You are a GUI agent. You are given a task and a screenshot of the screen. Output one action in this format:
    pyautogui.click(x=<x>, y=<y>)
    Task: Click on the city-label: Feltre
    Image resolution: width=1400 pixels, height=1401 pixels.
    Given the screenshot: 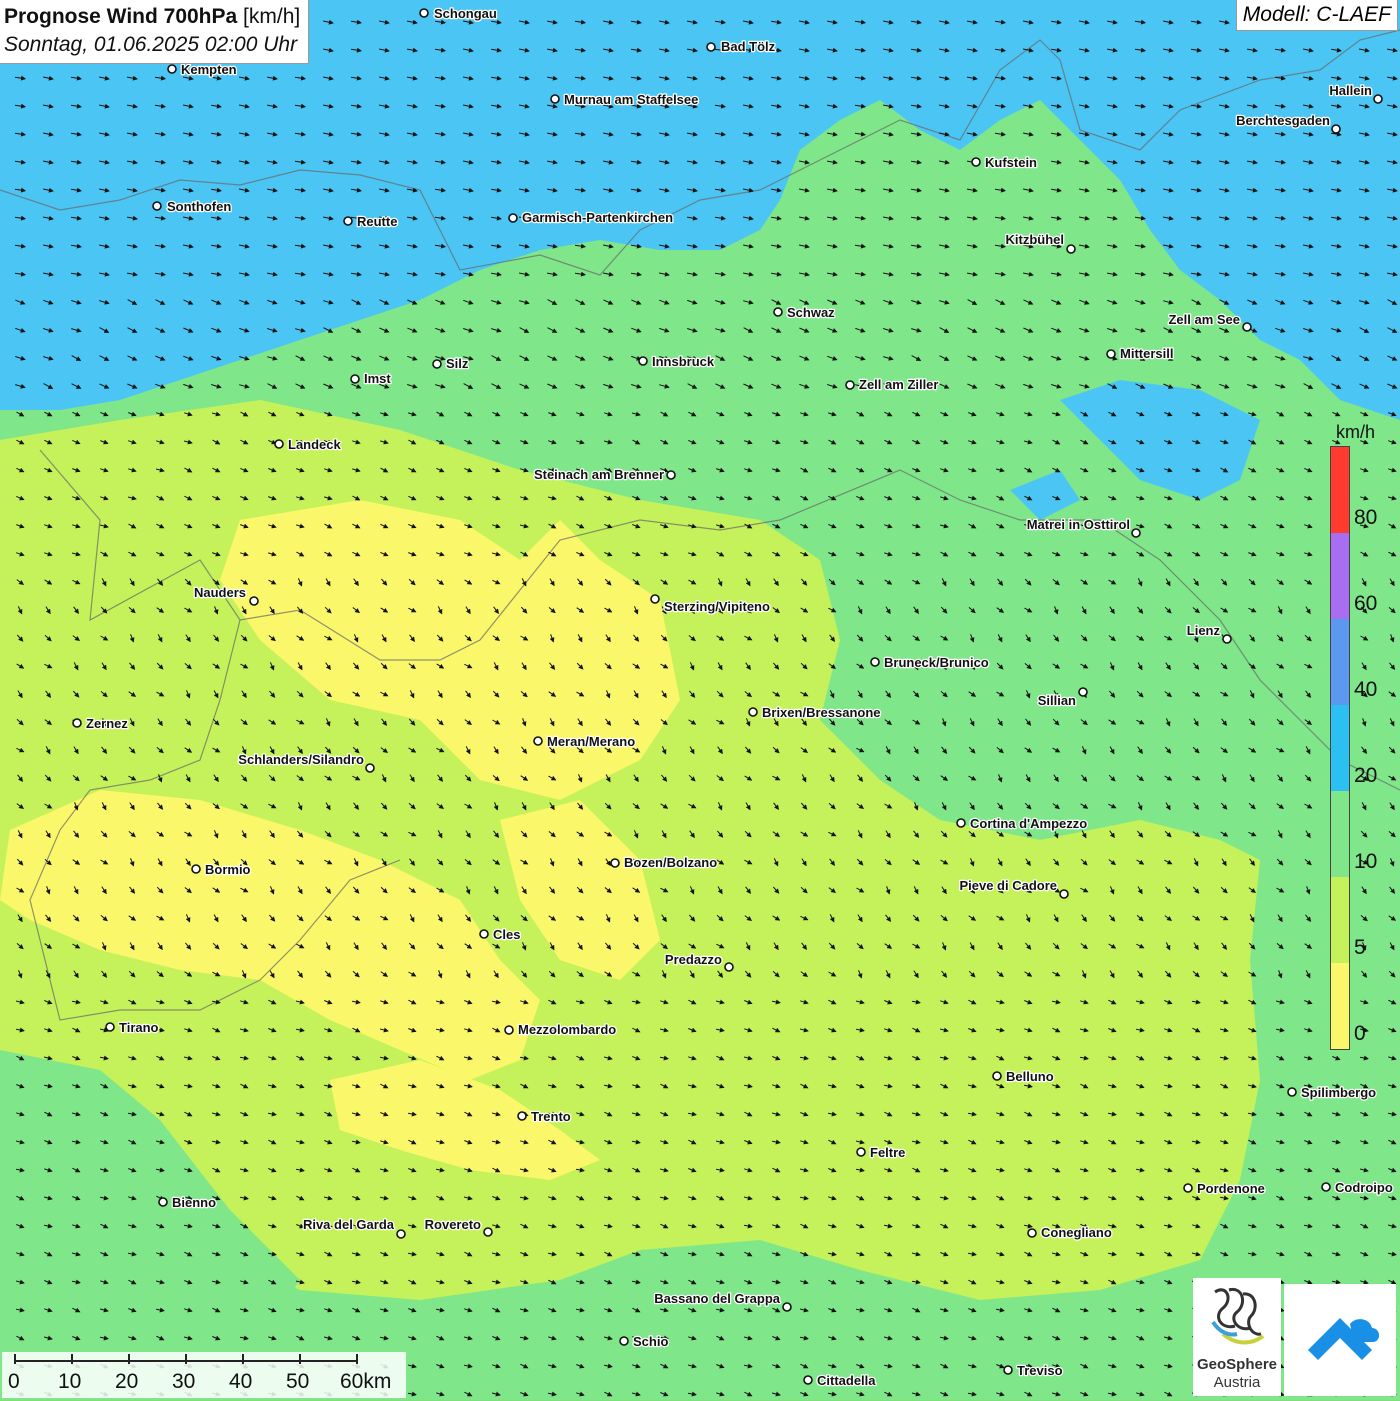 What is the action you would take?
    pyautogui.click(x=887, y=1152)
    